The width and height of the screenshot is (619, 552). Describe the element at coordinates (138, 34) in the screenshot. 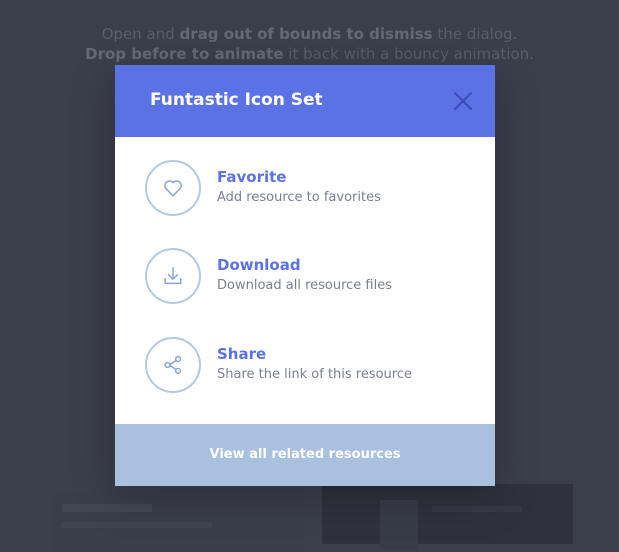

I see `instruction-1-before: Open and` at that location.